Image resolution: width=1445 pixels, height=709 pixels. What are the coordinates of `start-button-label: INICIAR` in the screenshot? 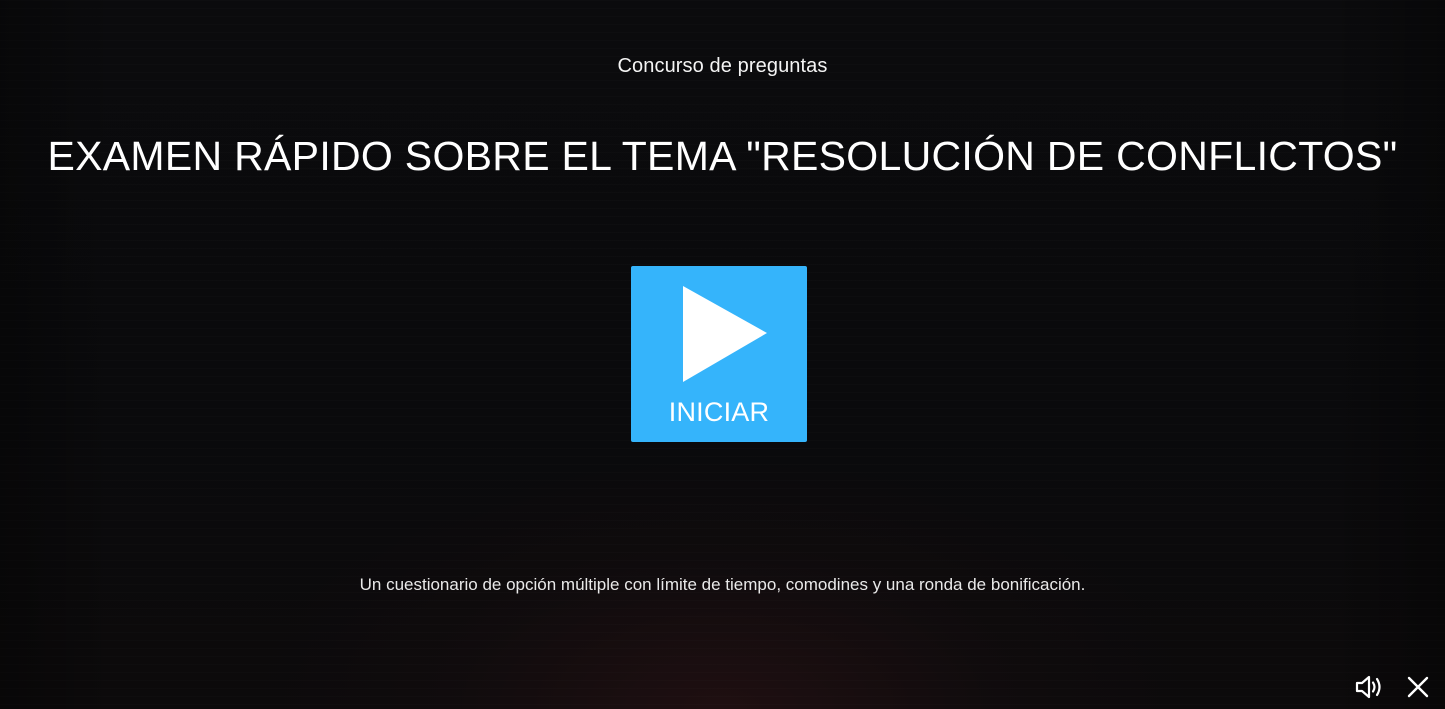 It's located at (719, 412).